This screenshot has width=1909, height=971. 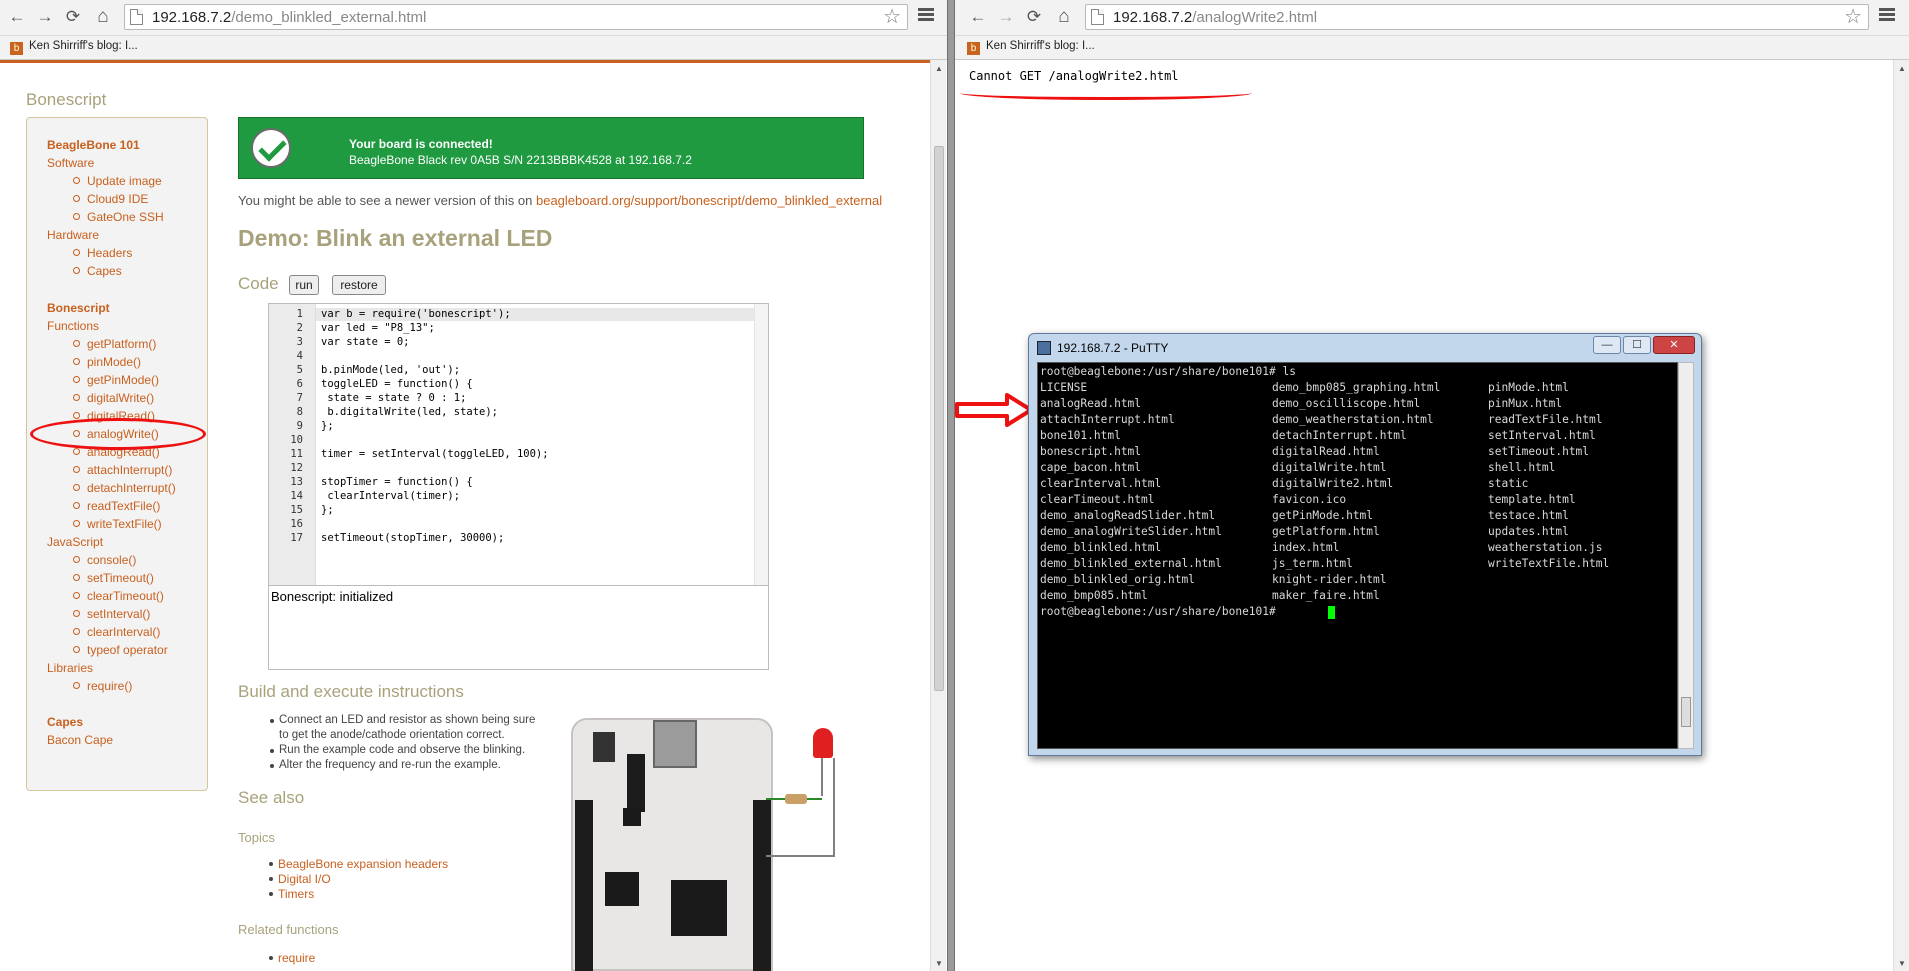 What do you see at coordinates (1101, 547) in the screenshot?
I see `file-entry: demo_blinkled.html` at bounding box center [1101, 547].